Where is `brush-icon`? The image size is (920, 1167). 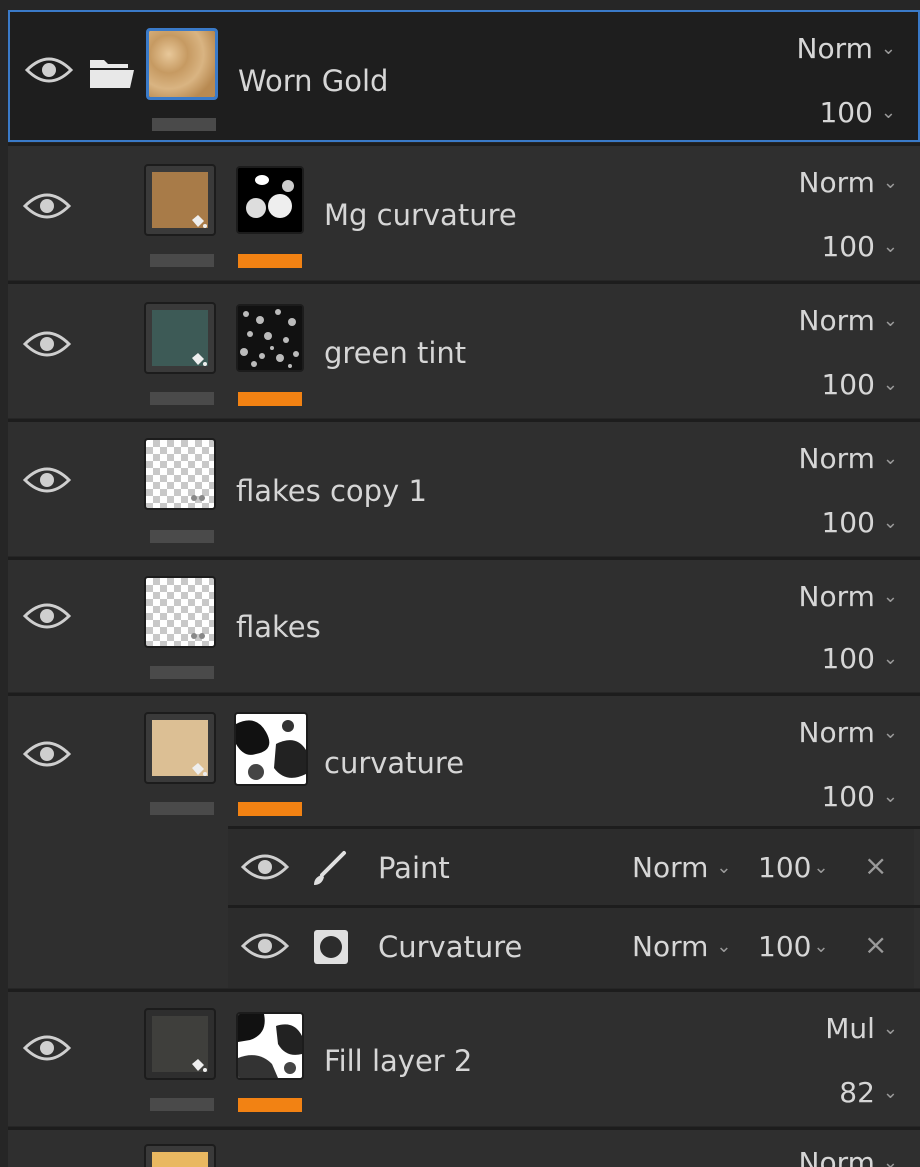
brush-icon is located at coordinates (330, 868).